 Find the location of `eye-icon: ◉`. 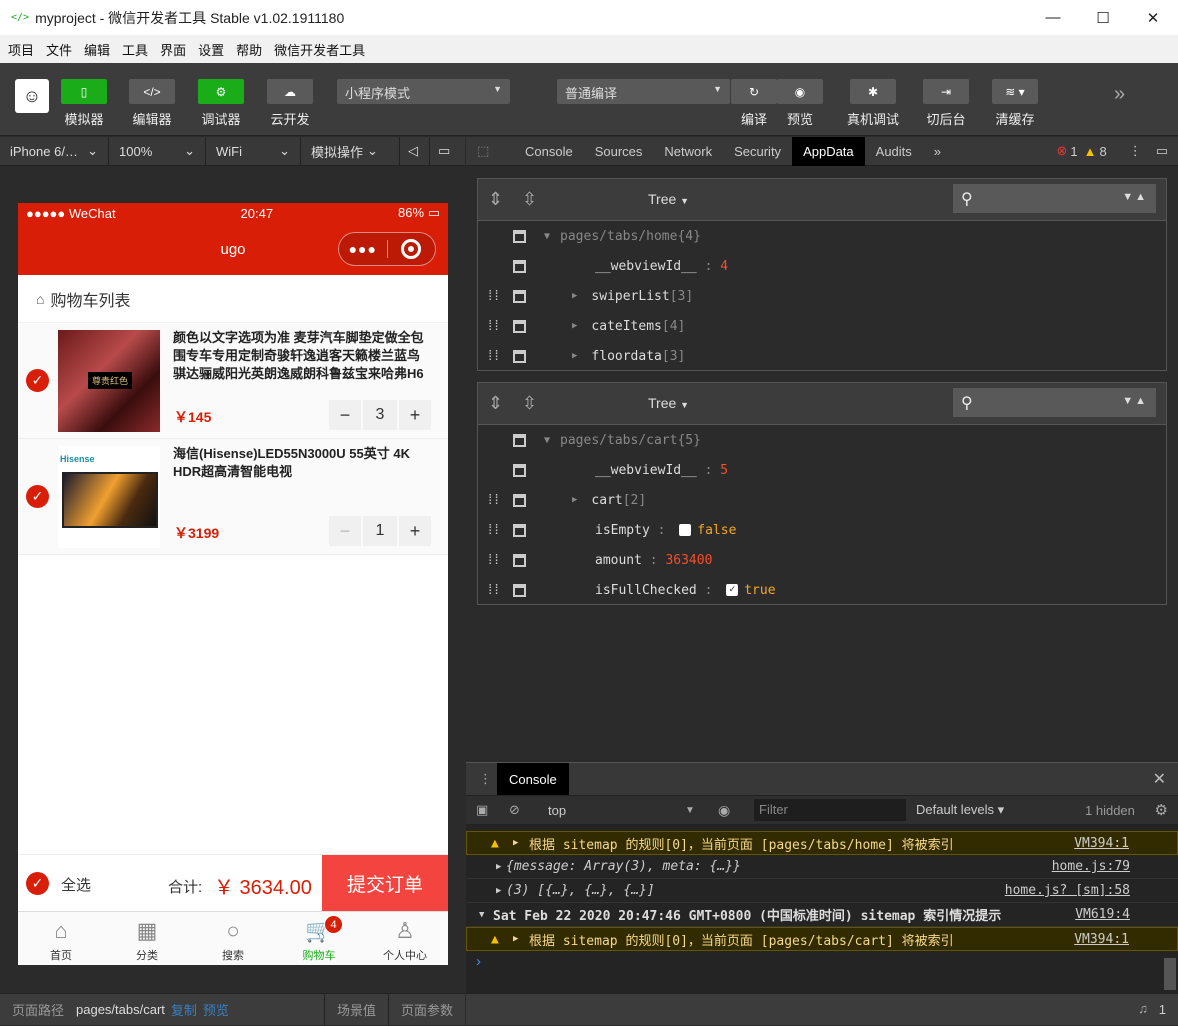

eye-icon: ◉ is located at coordinates (724, 810).